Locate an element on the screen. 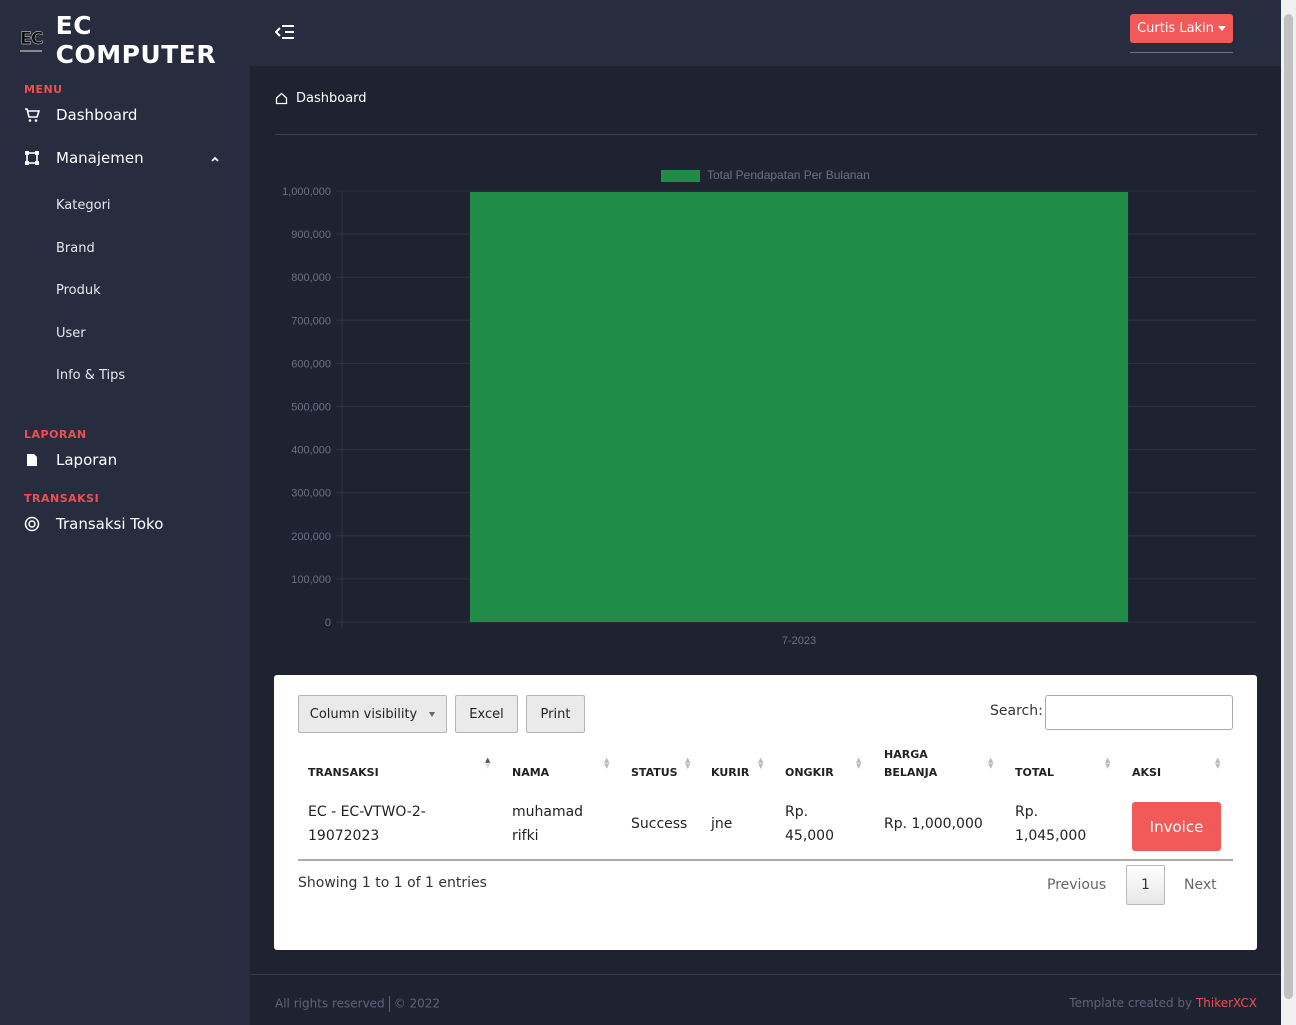 The height and width of the screenshot is (1025, 1296). user-dropdown-button: Curtis Lakin is located at coordinates (1181, 28).